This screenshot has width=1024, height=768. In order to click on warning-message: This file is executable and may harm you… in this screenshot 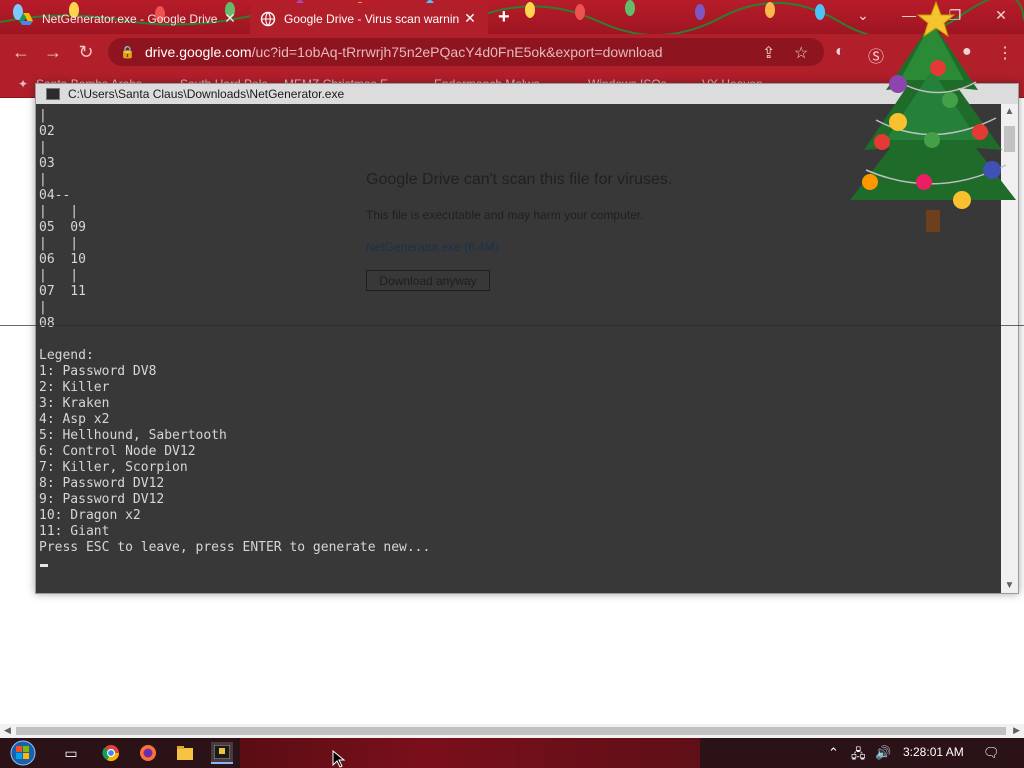, I will do `click(505, 215)`.